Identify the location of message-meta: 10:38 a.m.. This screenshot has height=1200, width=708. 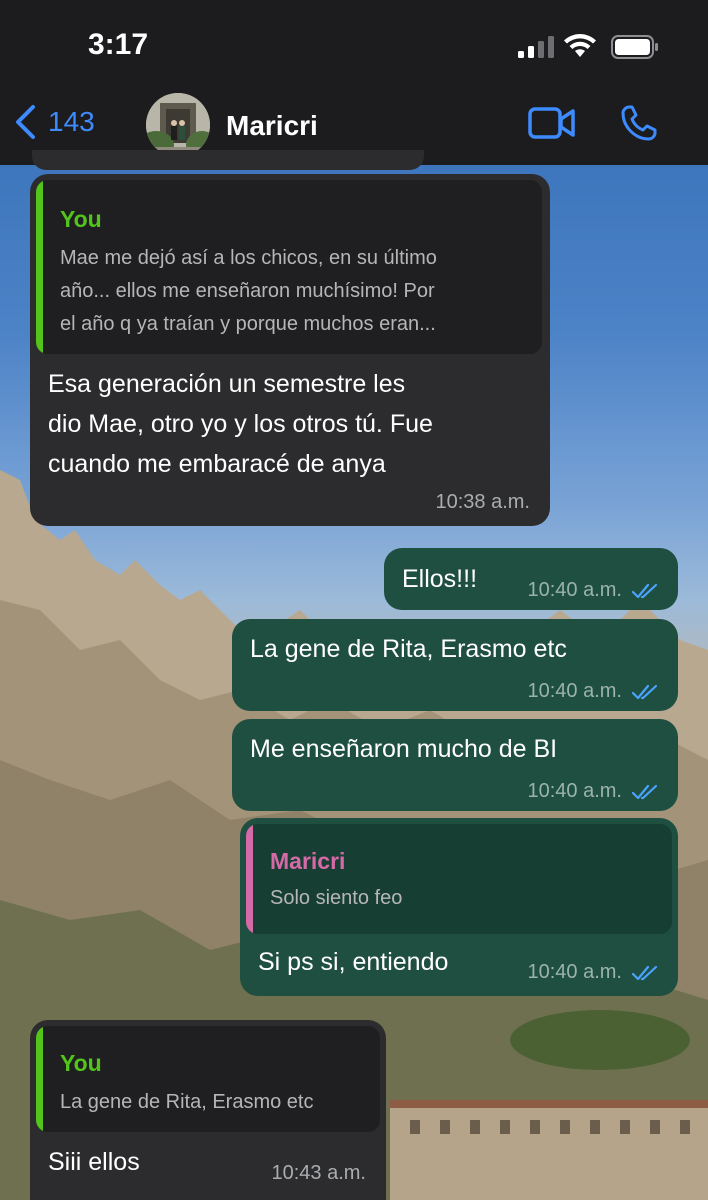
(482, 502).